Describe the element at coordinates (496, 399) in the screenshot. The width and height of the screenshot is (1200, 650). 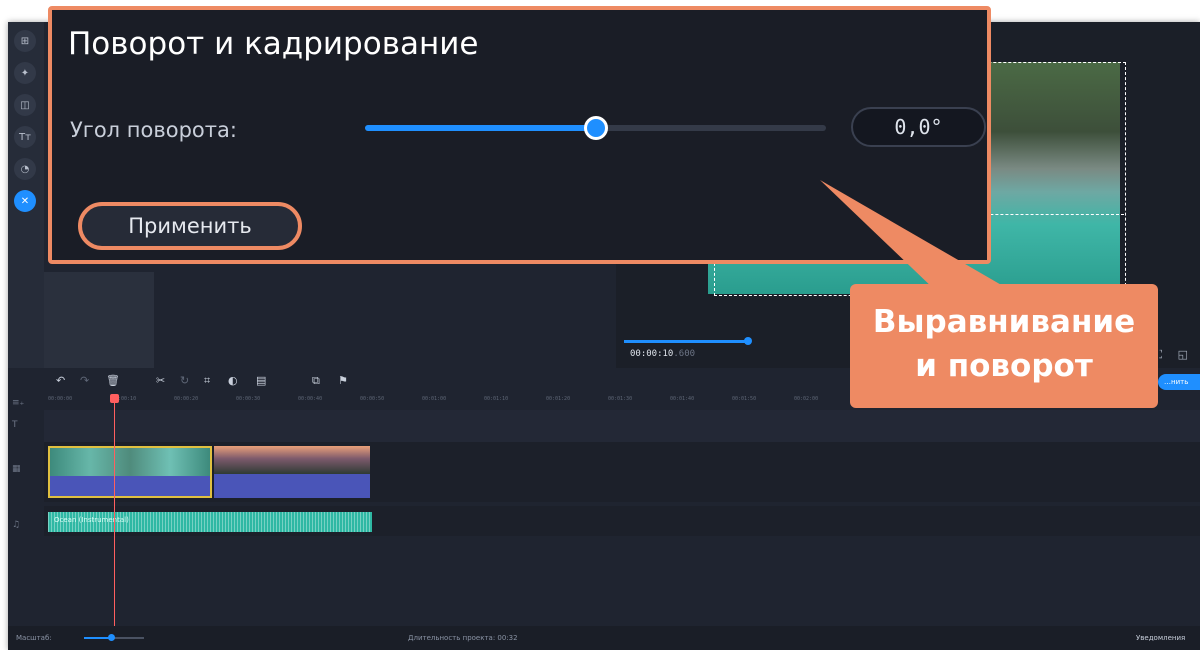
I see `ruler-label: 00:01:10` at that location.